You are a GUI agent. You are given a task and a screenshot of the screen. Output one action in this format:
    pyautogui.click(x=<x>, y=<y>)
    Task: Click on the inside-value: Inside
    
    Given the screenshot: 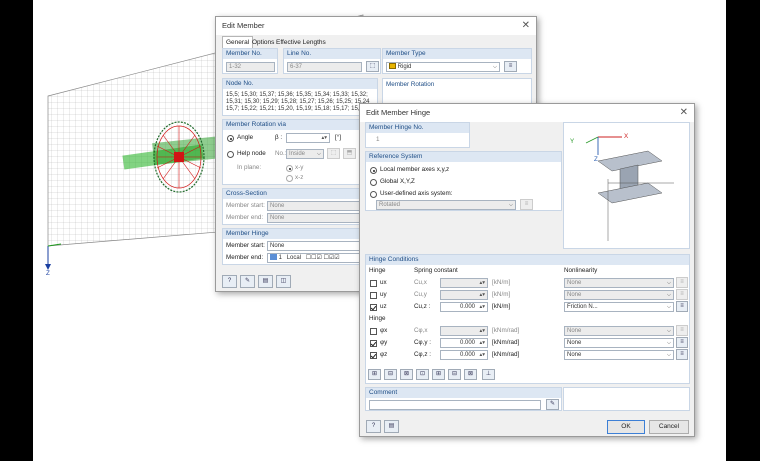 What is the action you would take?
    pyautogui.click(x=297, y=154)
    